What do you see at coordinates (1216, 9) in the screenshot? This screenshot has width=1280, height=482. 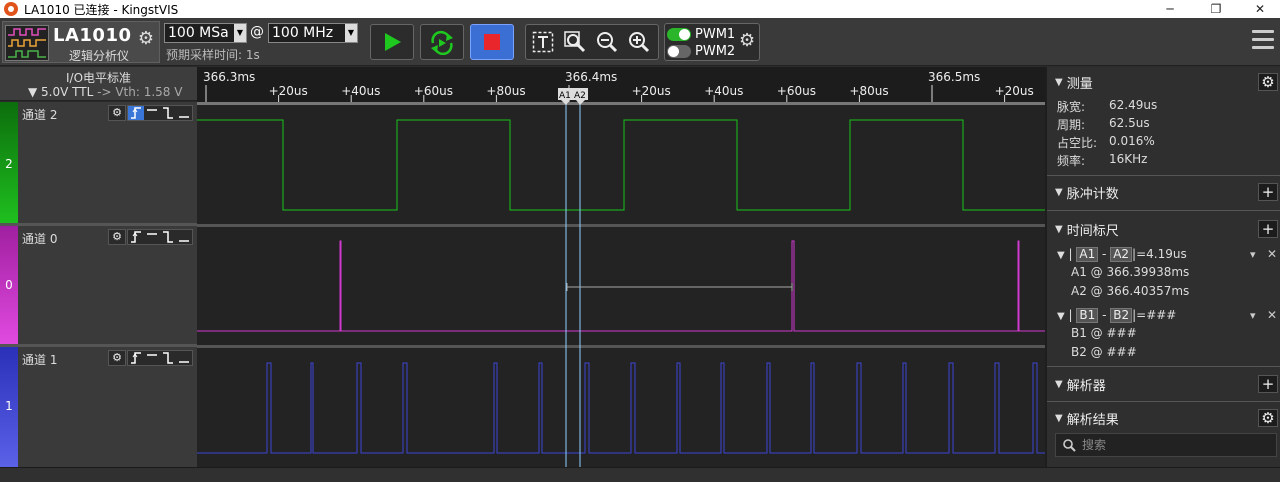 I see `maximize-button: ❐` at bounding box center [1216, 9].